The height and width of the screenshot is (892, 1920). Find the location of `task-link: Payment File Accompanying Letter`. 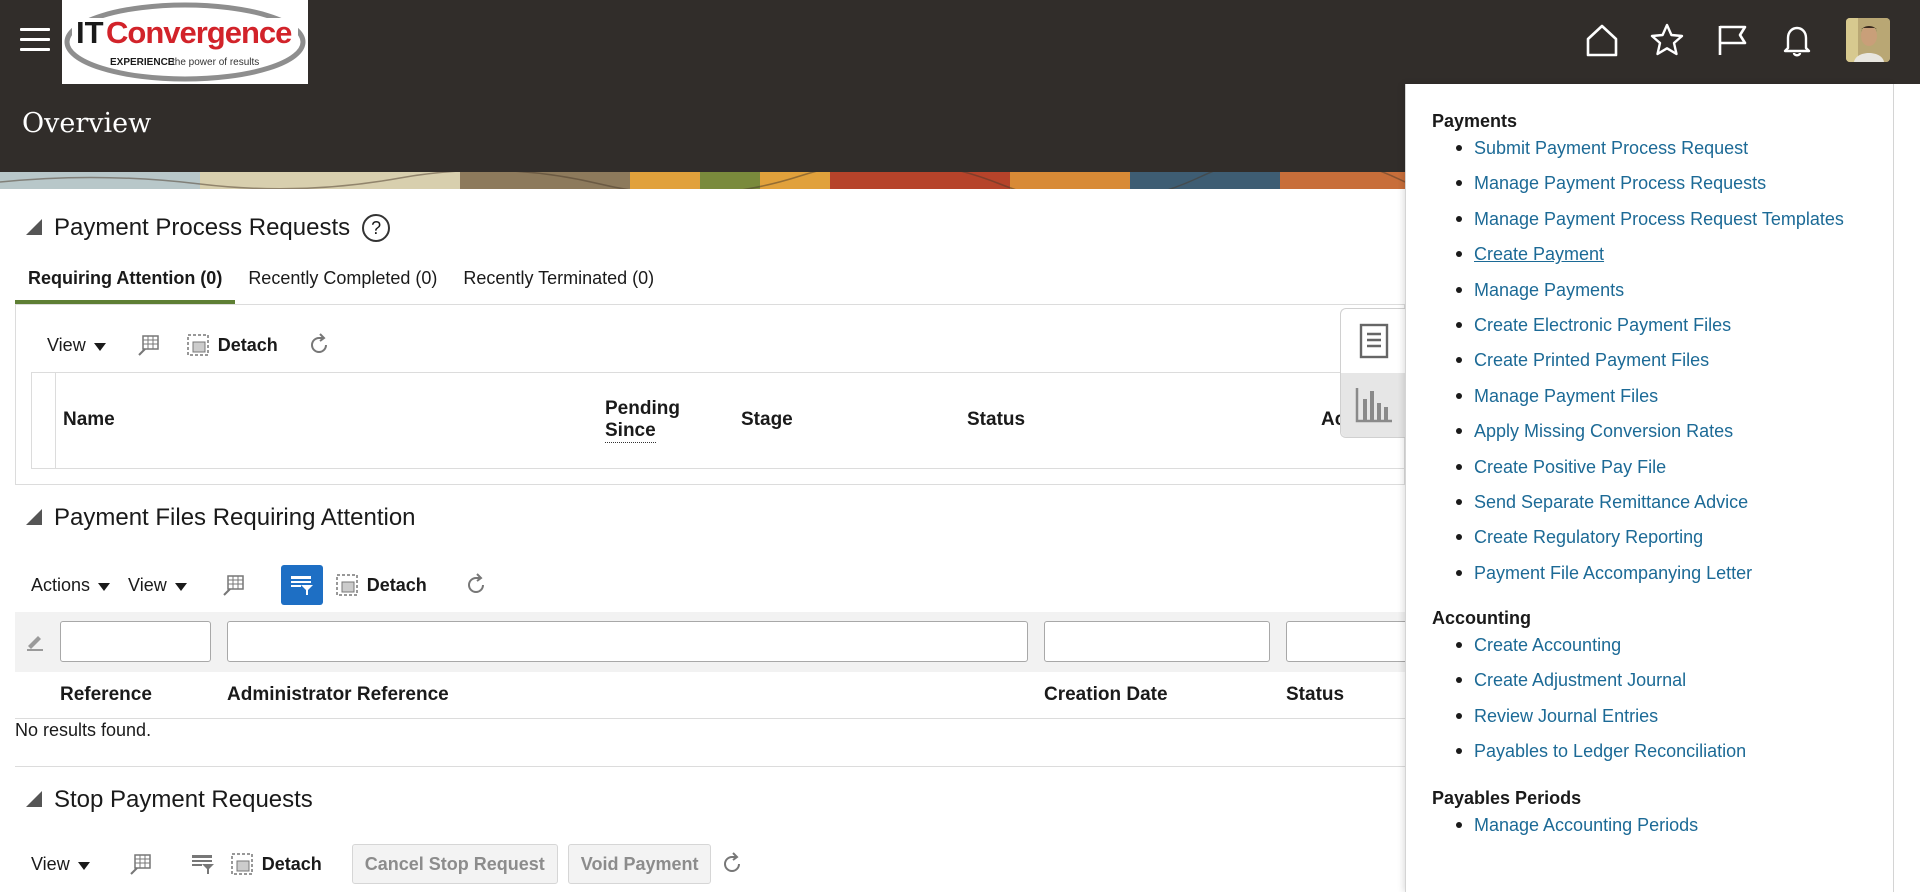

task-link: Payment File Accompanying Letter is located at coordinates (1650, 579).